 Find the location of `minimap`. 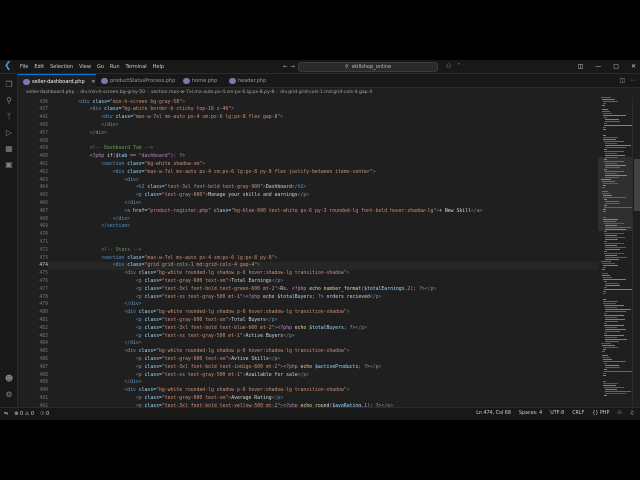

minimap is located at coordinates (615, 252).